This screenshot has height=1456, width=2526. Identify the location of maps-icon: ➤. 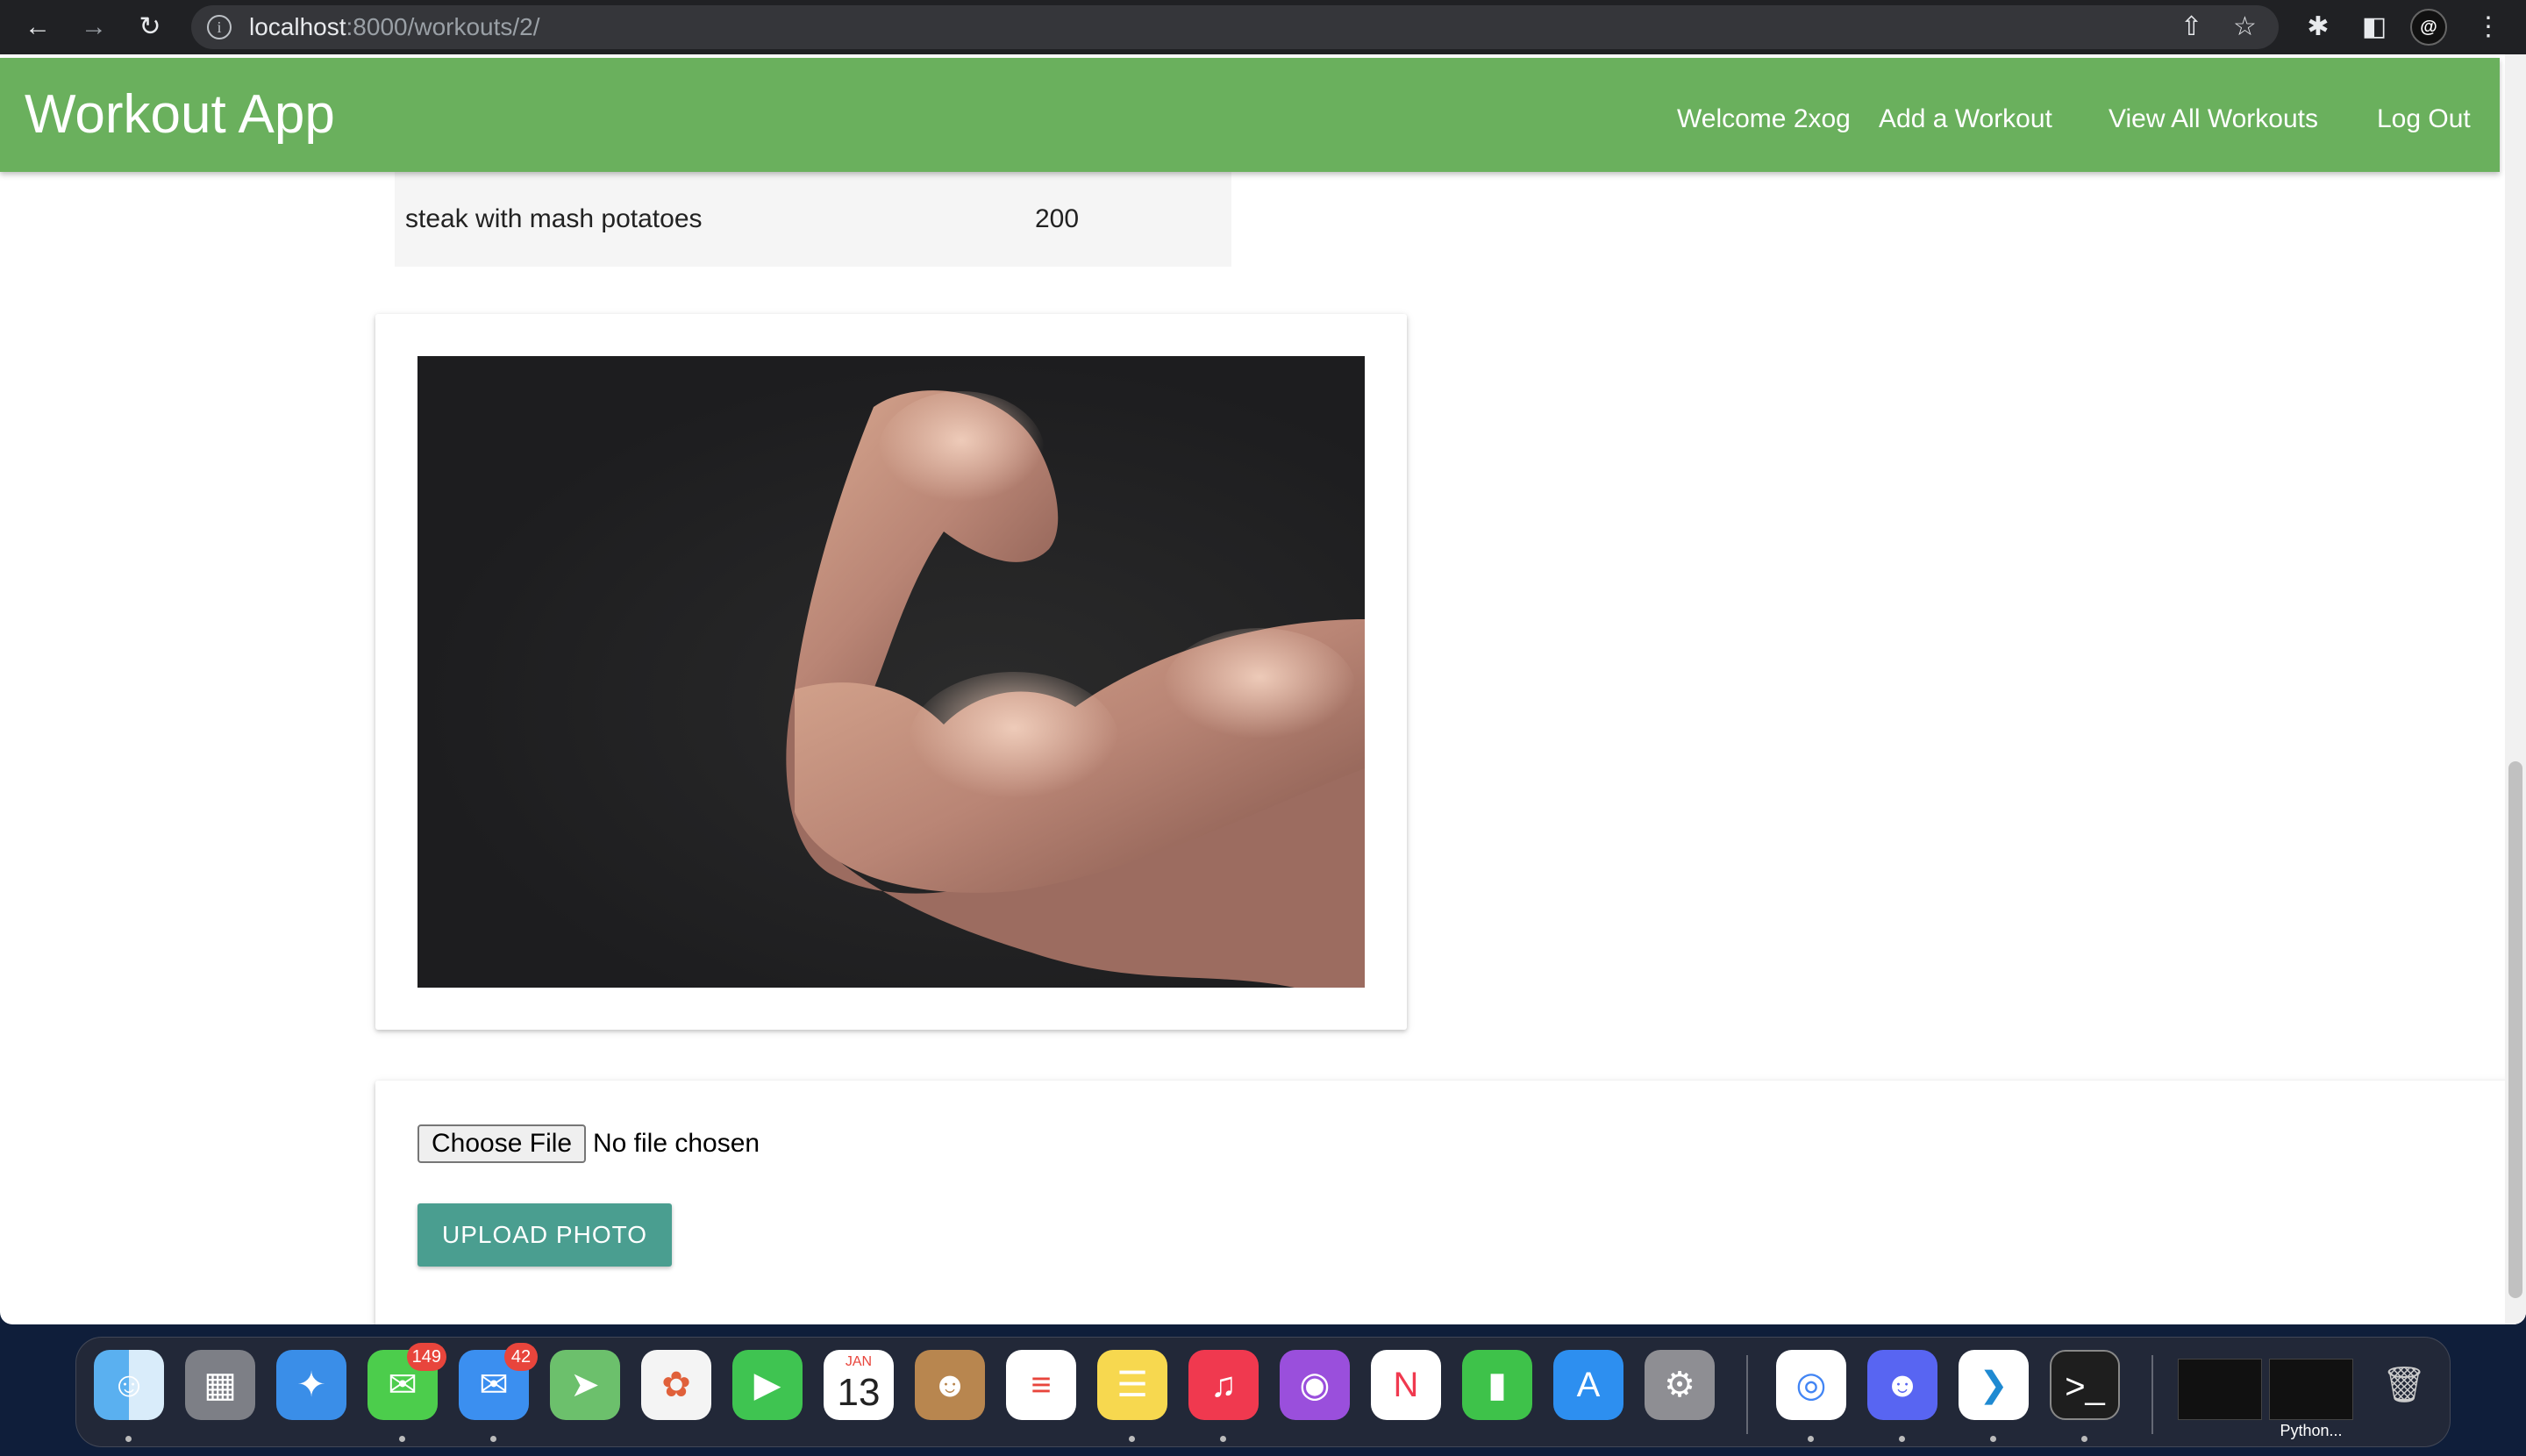
(585, 1385).